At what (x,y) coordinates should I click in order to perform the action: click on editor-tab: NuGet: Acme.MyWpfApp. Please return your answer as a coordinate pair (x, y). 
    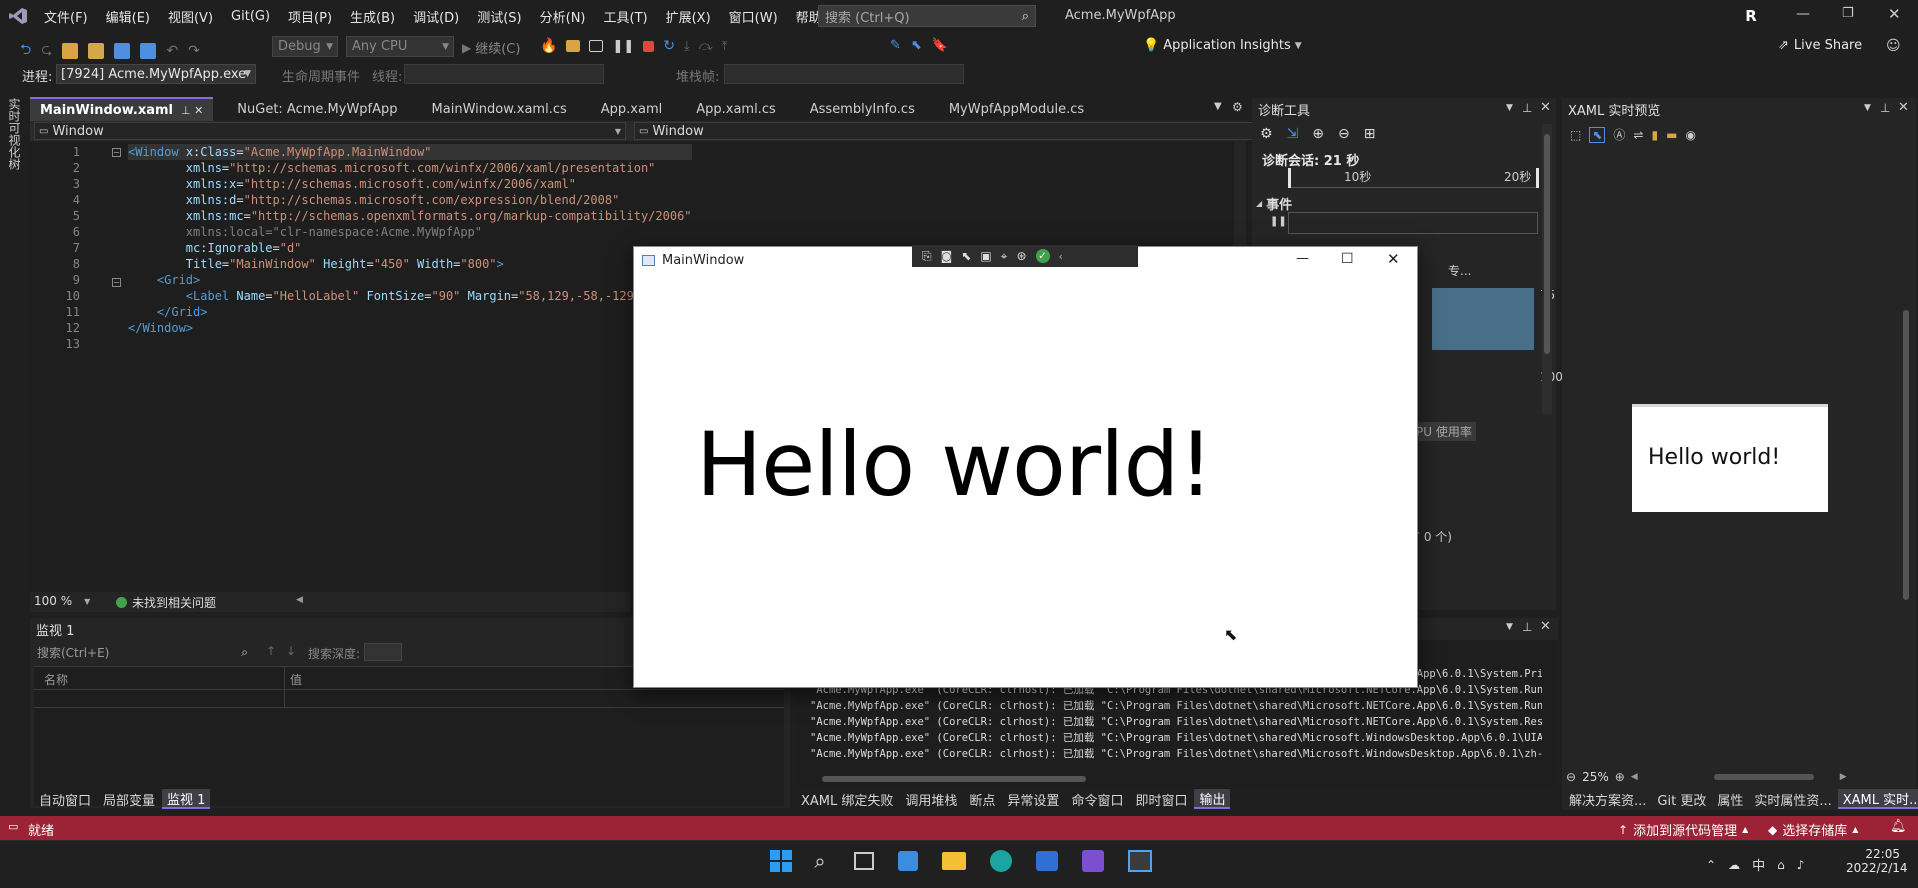
    Looking at the image, I should click on (317, 109).